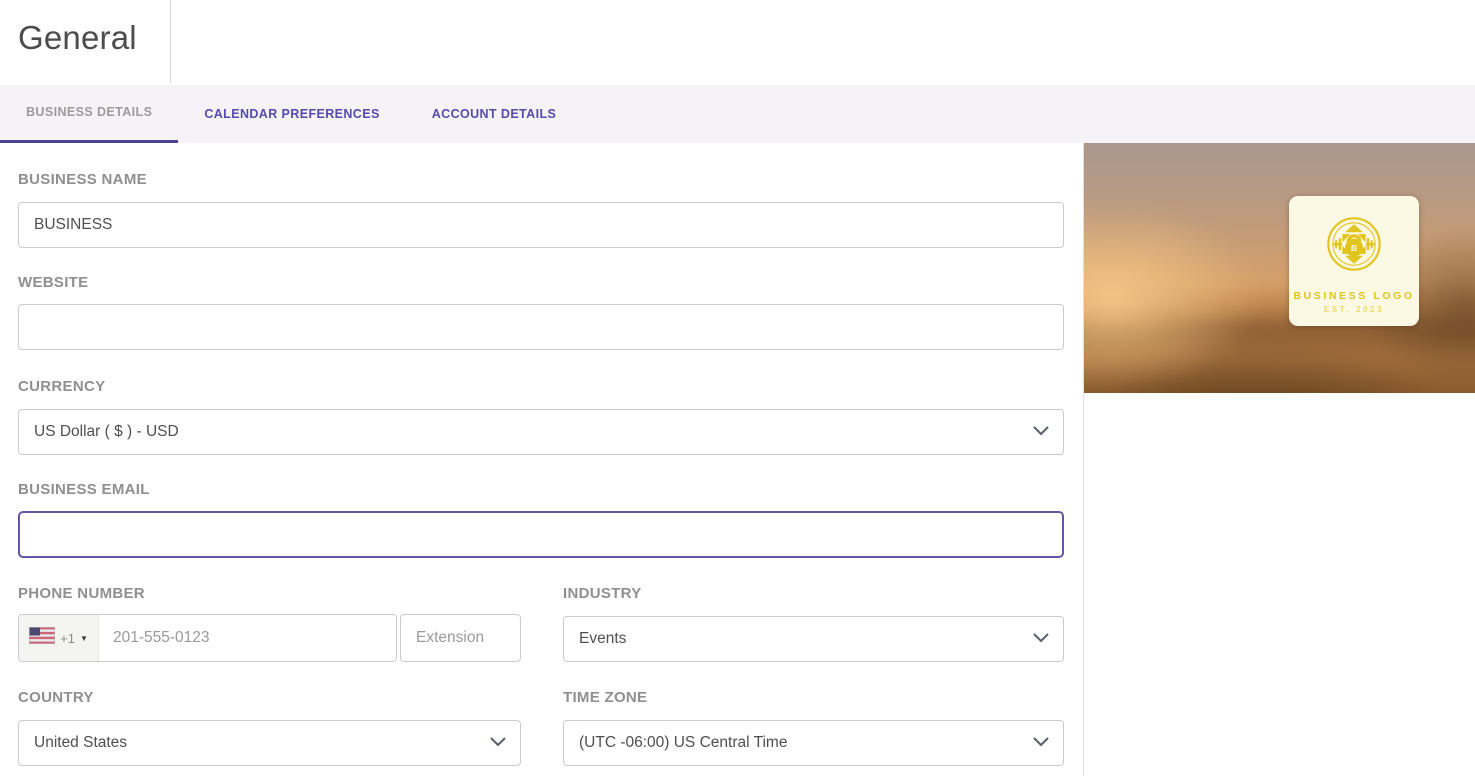  Describe the element at coordinates (84, 489) in the screenshot. I see `business-email-label: BUSINESS EMAIL` at that location.